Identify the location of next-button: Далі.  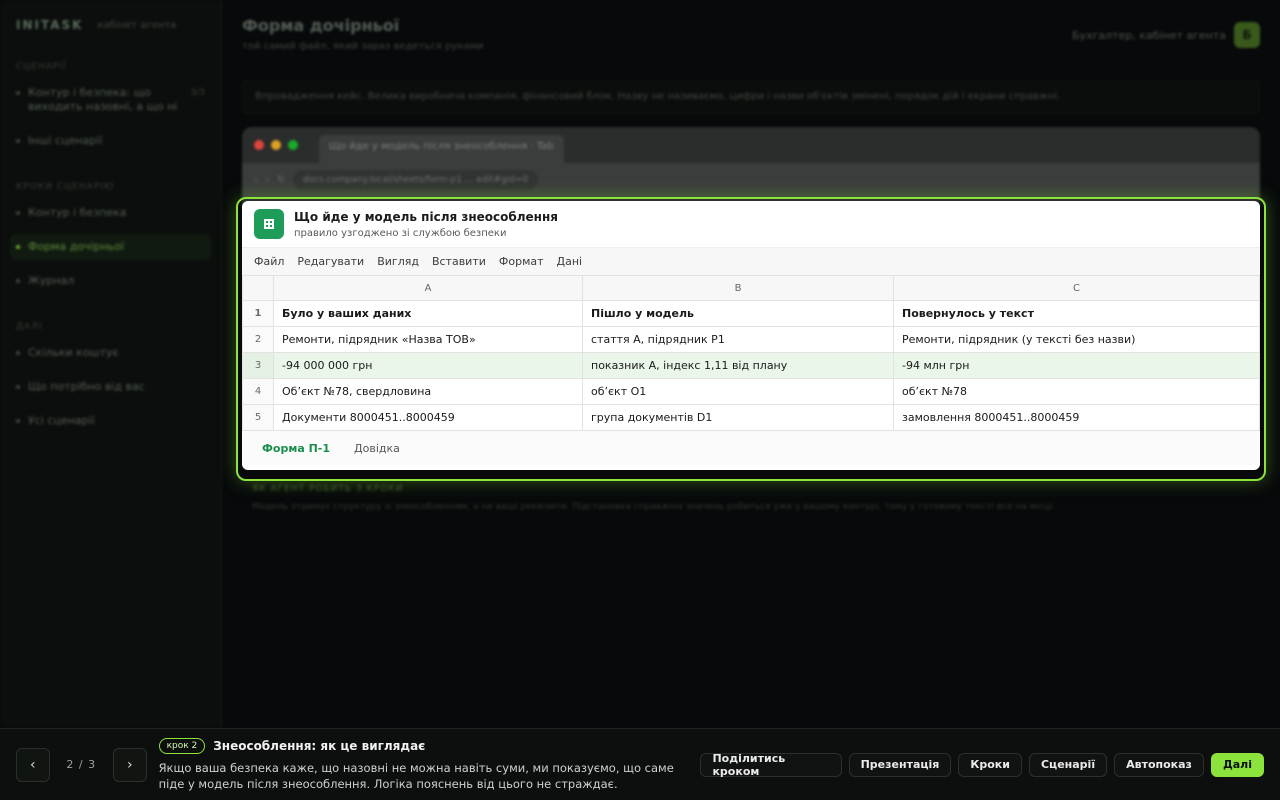
(1237, 764).